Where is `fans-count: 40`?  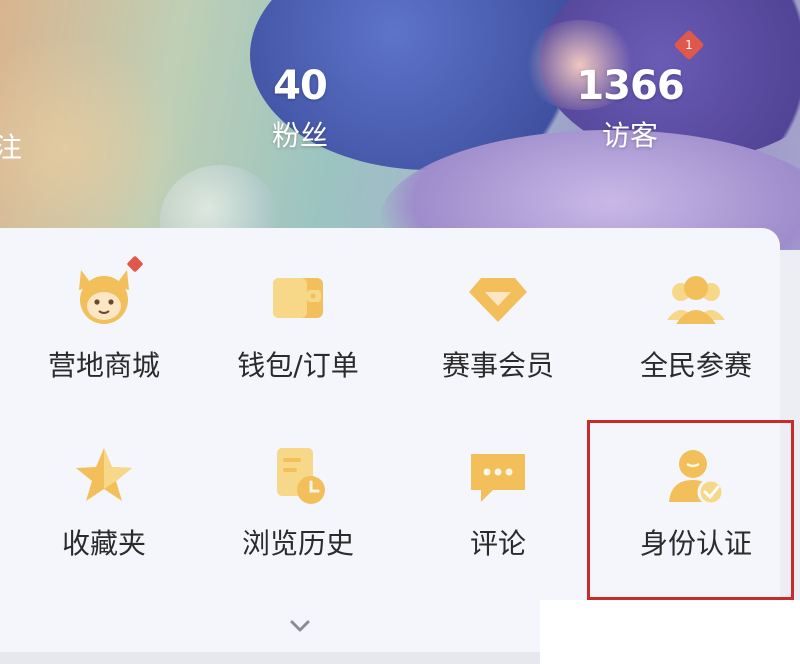 fans-count: 40 is located at coordinates (300, 86).